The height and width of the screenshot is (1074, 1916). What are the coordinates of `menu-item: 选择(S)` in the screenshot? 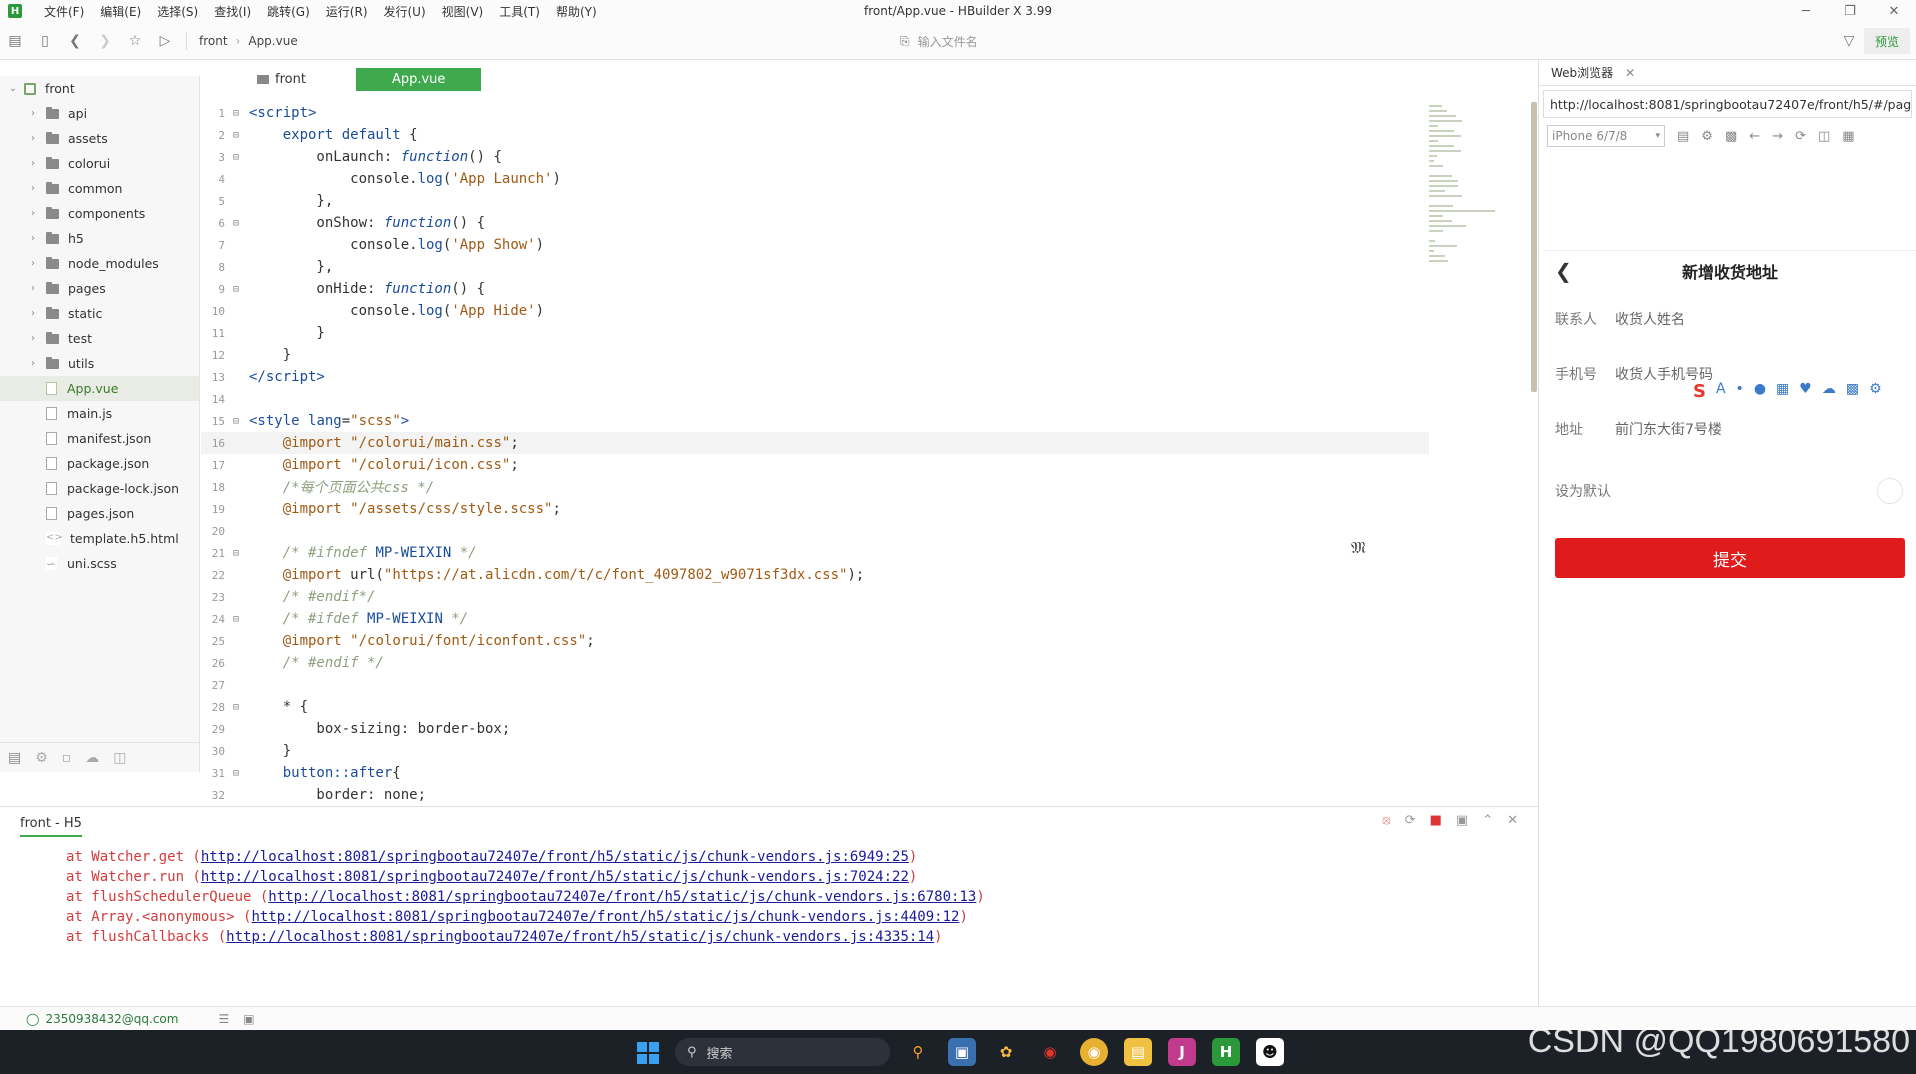 It's located at (177, 11).